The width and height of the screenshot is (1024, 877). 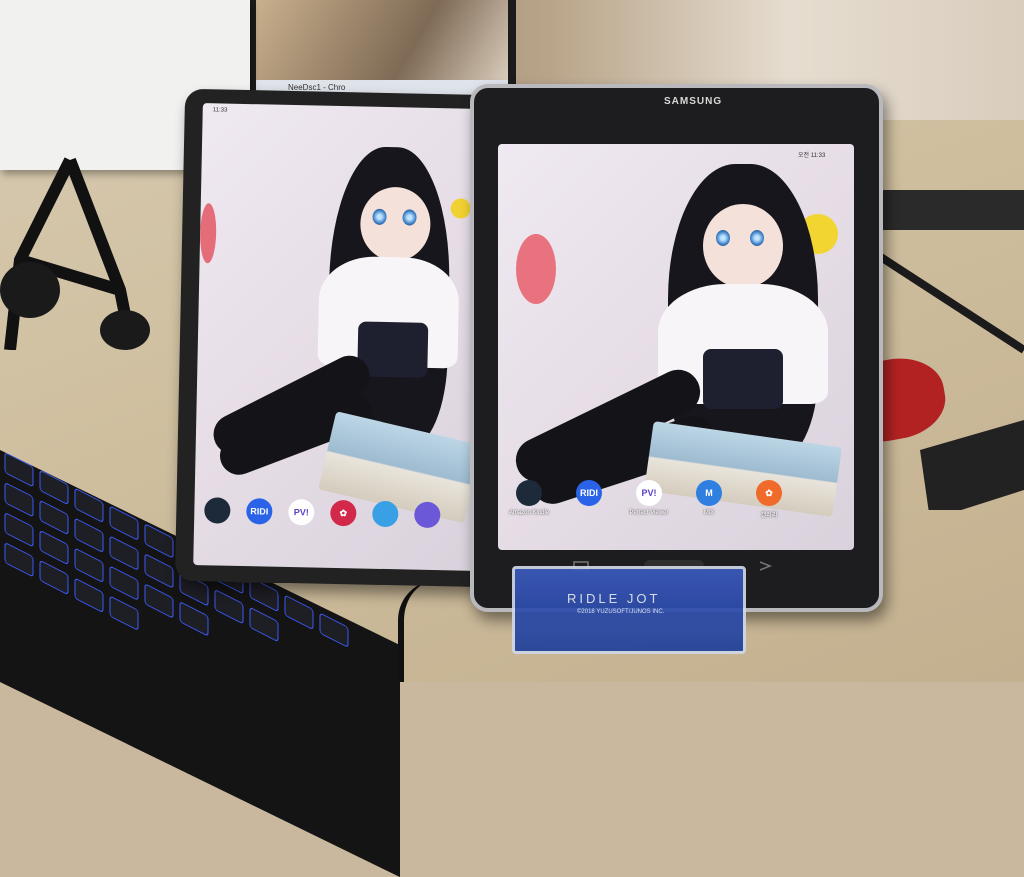 I want to click on monitor-stand, so click(x=947, y=350).